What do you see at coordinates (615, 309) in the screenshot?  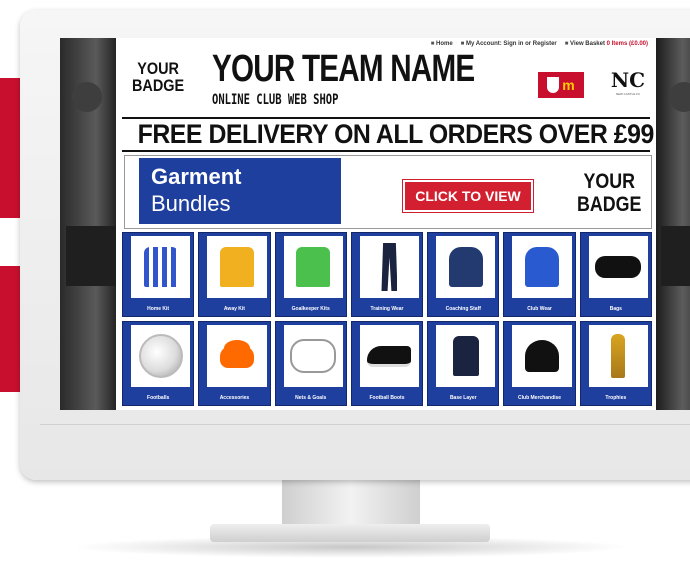 I see `category-label: Bags` at bounding box center [615, 309].